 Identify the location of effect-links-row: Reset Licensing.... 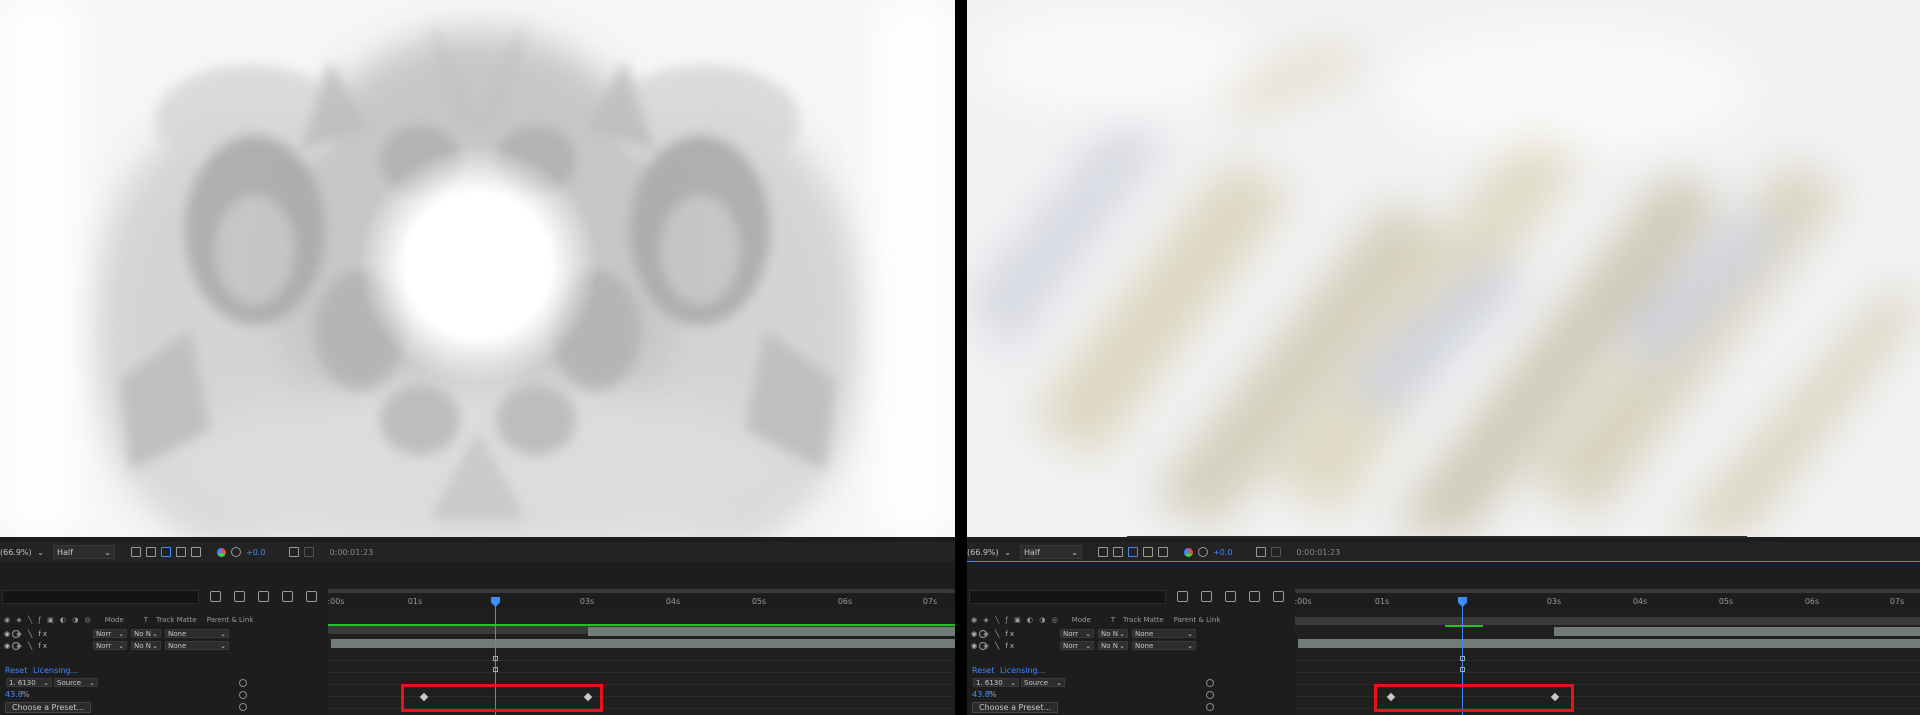
(1130, 672).